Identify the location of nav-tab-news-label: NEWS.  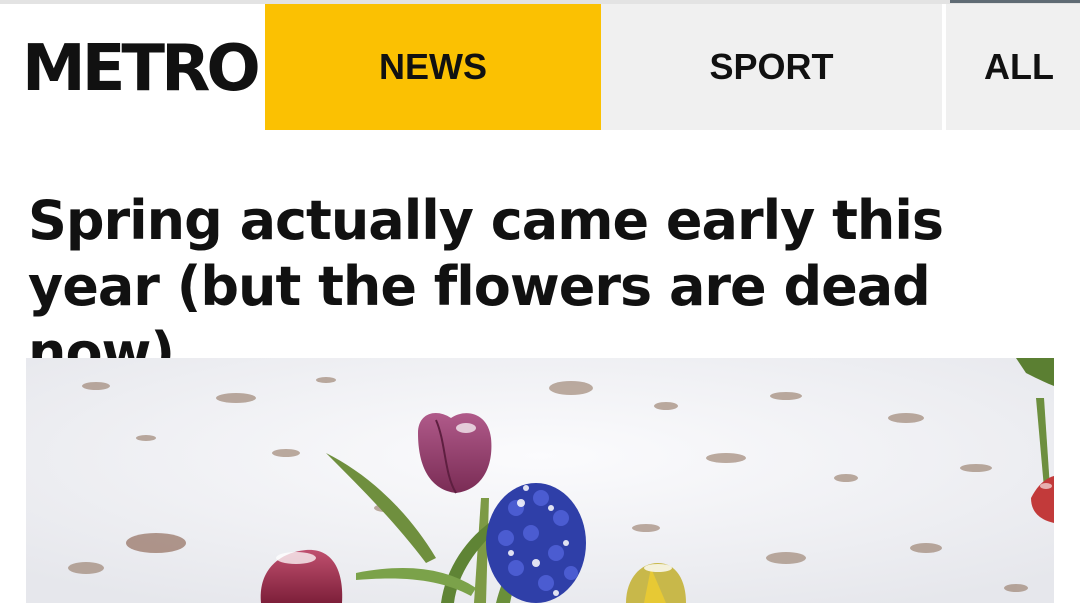
(433, 66).